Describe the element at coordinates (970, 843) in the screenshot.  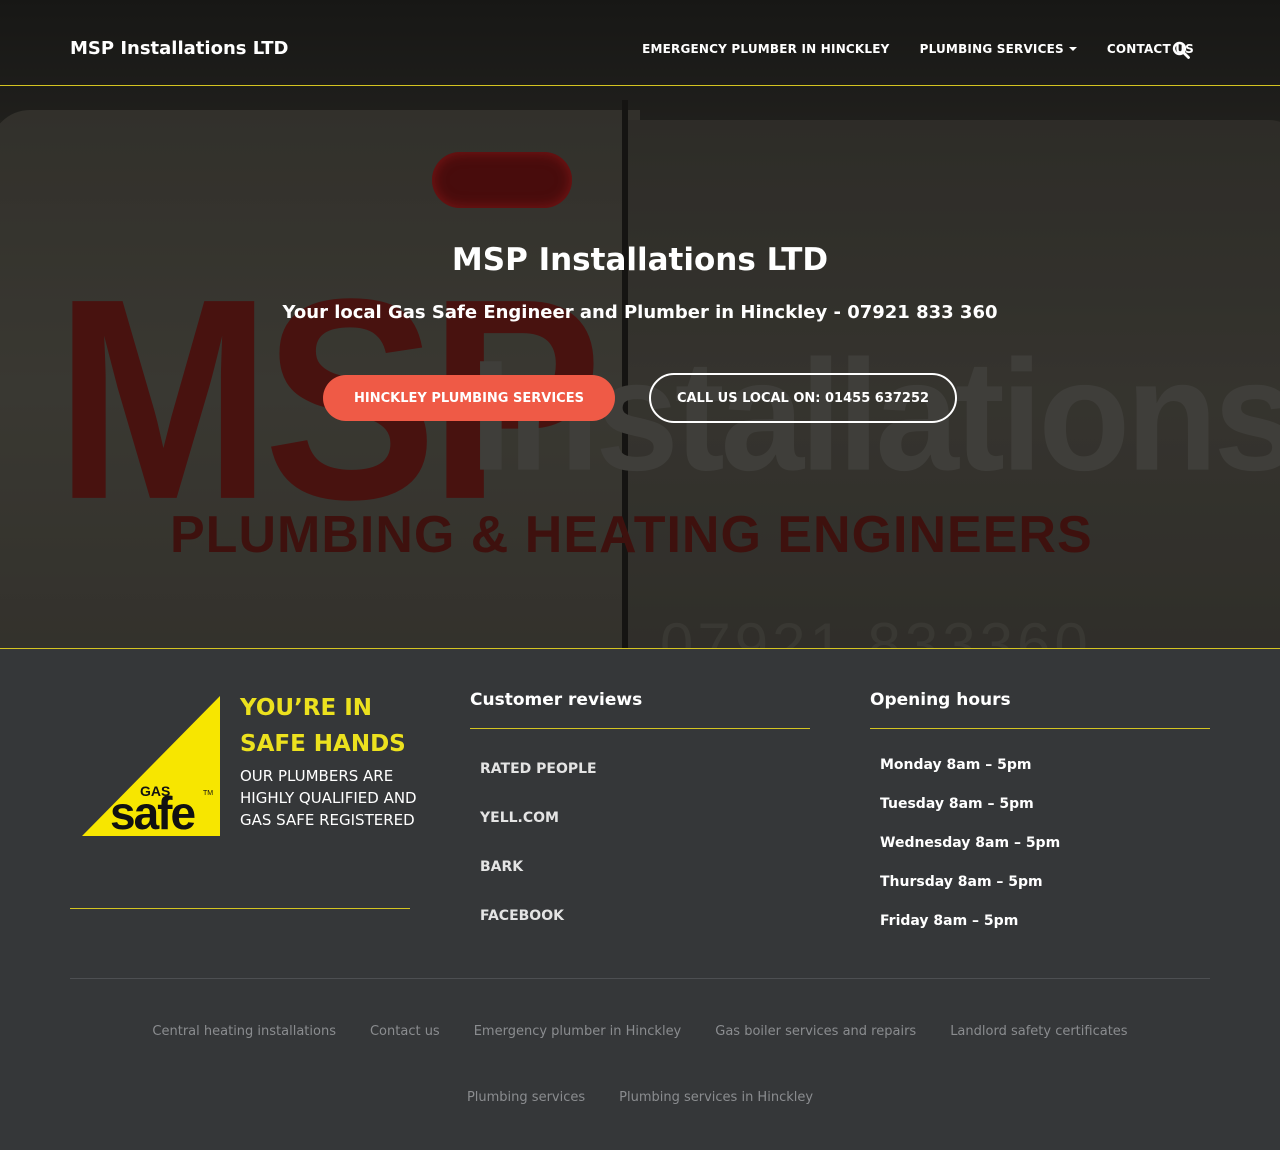
I see `hours-wednesday: Wednesday 8am – 5pm` at that location.